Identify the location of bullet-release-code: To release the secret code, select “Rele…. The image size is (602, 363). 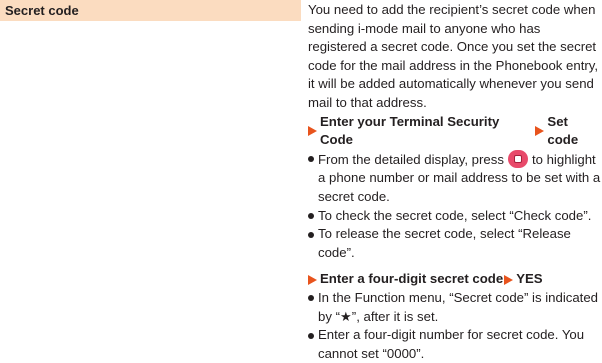
(455, 243).